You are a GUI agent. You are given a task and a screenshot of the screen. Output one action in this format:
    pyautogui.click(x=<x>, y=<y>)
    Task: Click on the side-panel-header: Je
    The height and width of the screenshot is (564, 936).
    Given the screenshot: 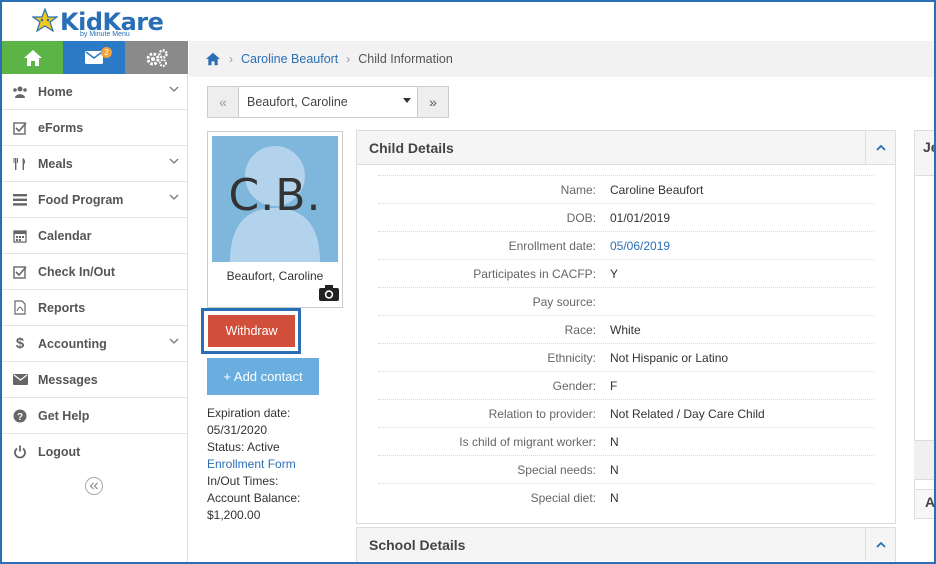 What is the action you would take?
    pyautogui.click(x=924, y=153)
    